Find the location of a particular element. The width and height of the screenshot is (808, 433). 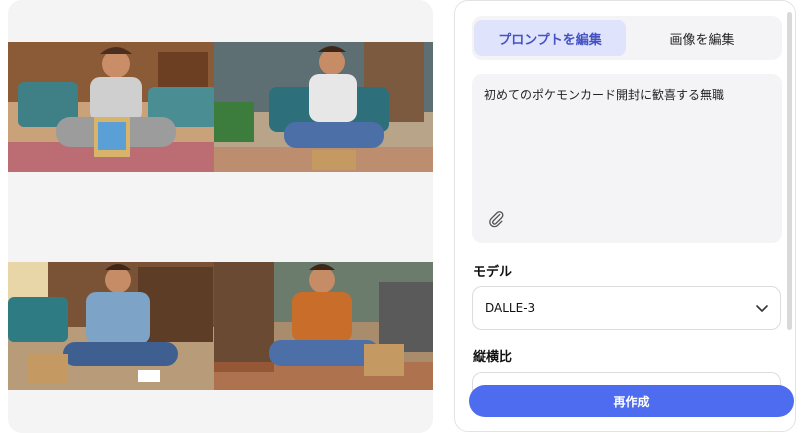

tab-edit-prompt: プロンプトを編集 is located at coordinates (550, 38).